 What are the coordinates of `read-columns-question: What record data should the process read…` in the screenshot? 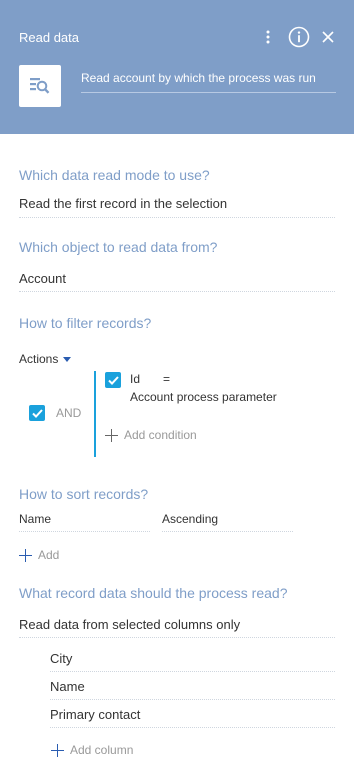 It's located at (153, 593).